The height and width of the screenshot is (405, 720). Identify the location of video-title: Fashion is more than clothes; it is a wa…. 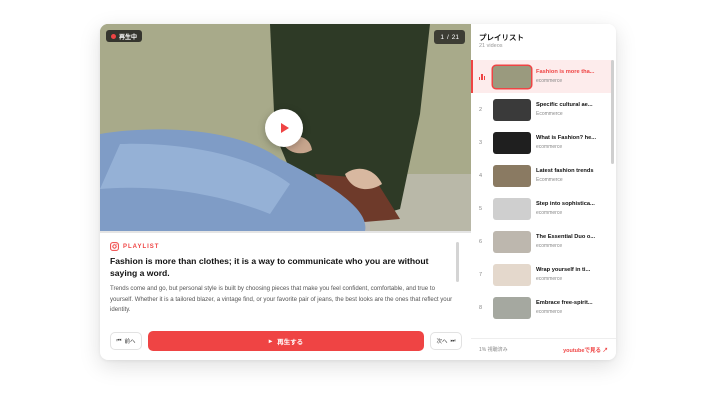
(269, 267).